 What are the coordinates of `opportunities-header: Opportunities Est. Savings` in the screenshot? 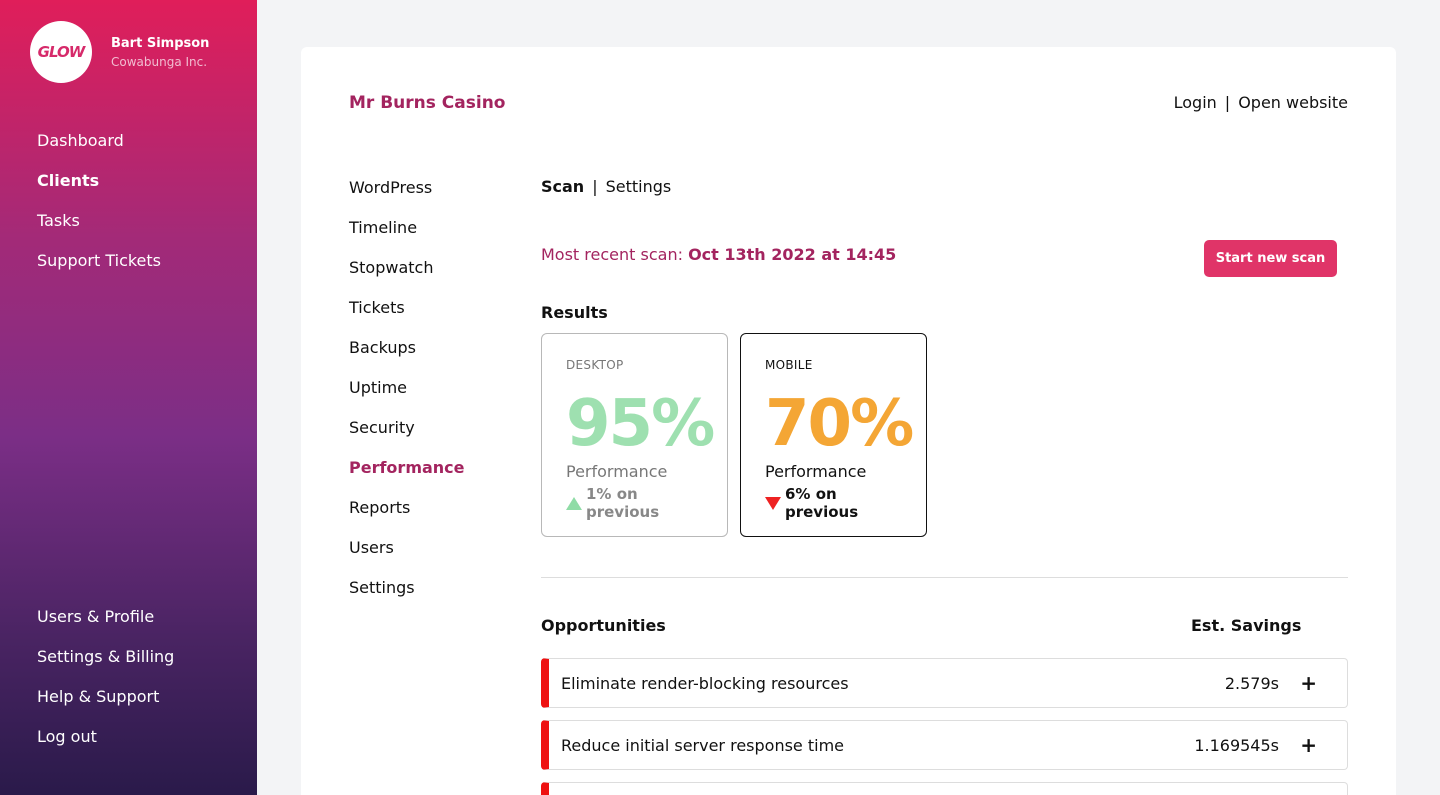 It's located at (944, 625).